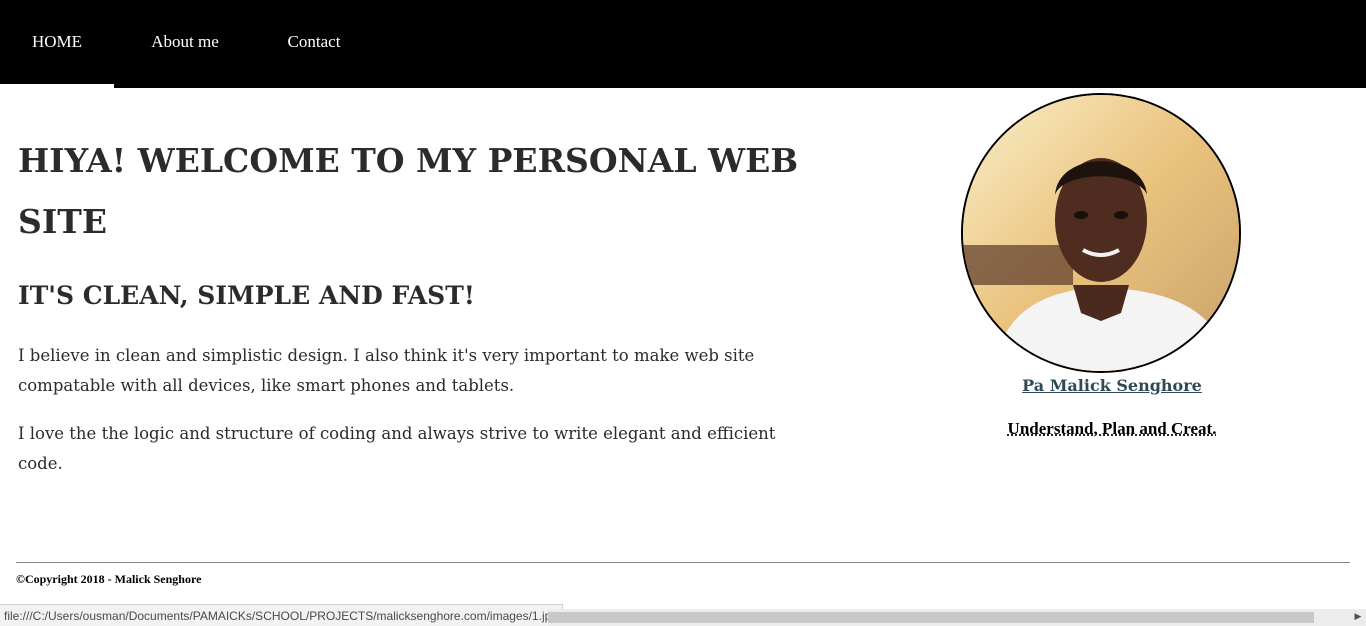 Image resolution: width=1366 pixels, height=626 pixels. What do you see at coordinates (57, 86) in the screenshot?
I see `nav-active-indicator` at bounding box center [57, 86].